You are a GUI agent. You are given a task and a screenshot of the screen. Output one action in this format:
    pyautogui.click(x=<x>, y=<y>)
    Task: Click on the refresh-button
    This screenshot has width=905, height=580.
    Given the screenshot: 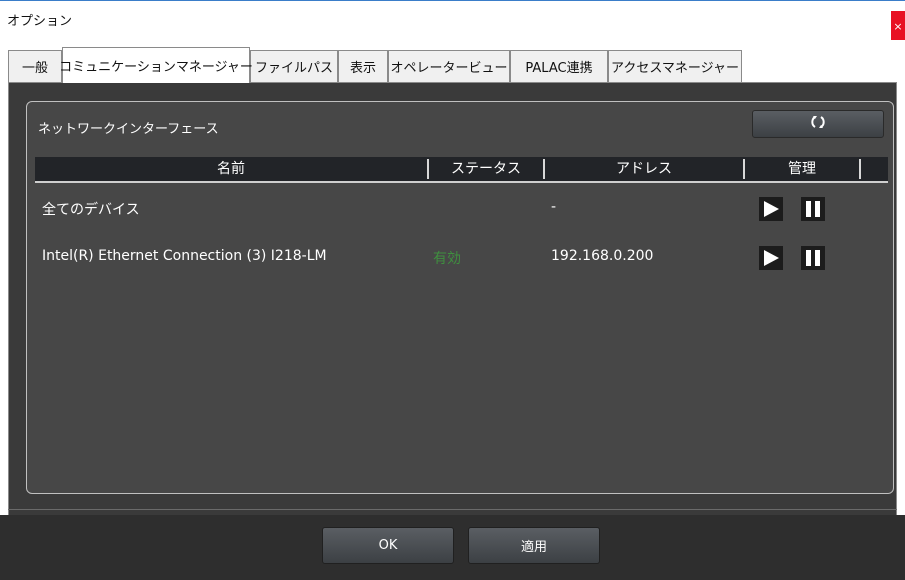 What is the action you would take?
    pyautogui.click(x=818, y=124)
    